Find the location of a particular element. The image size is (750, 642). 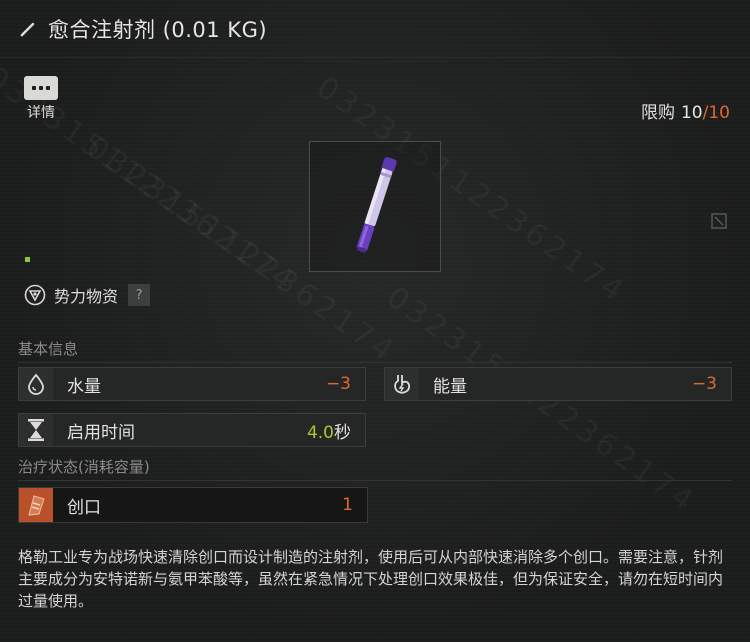

details-label: 详情 is located at coordinates (41, 113).